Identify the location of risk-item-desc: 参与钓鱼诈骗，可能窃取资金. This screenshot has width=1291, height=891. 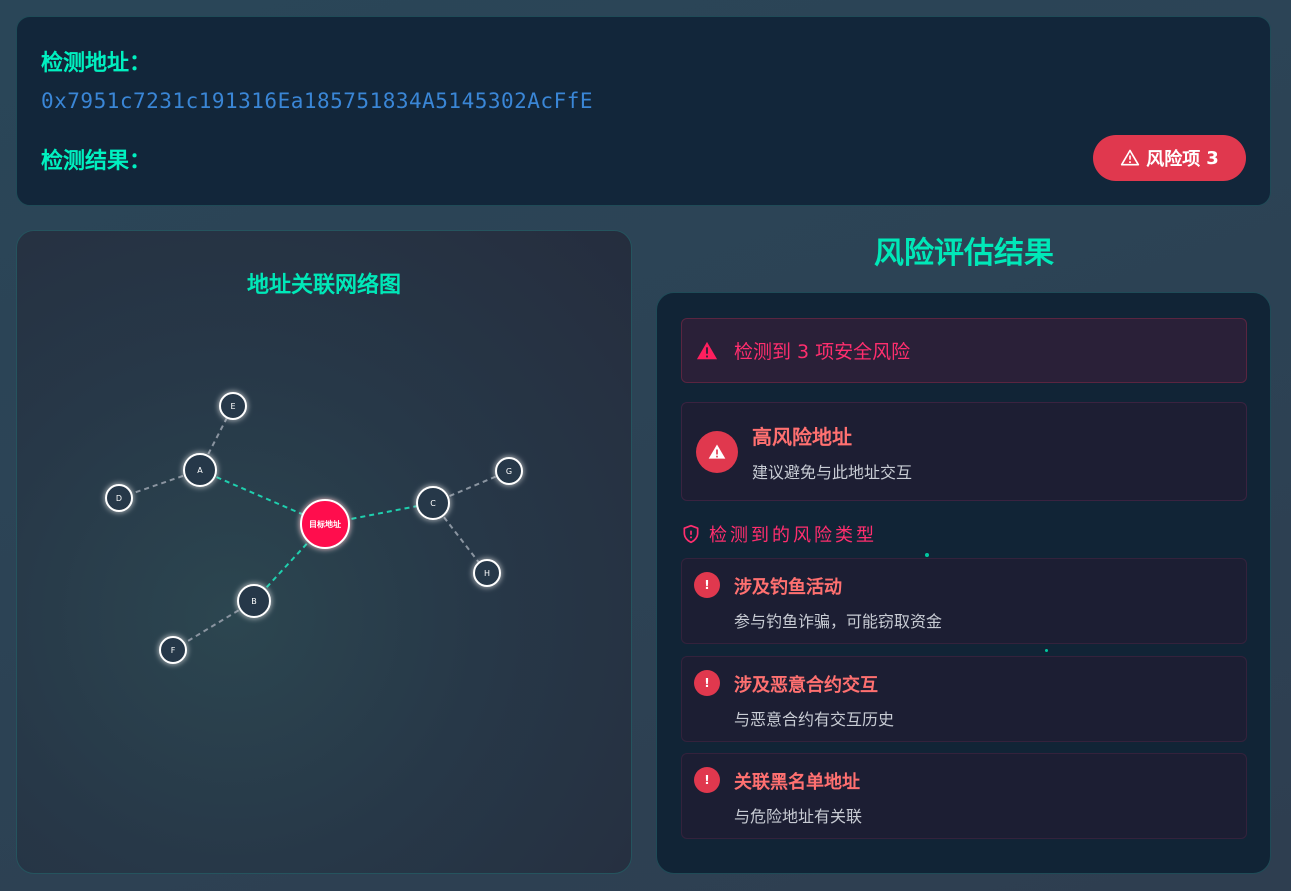
(838, 621).